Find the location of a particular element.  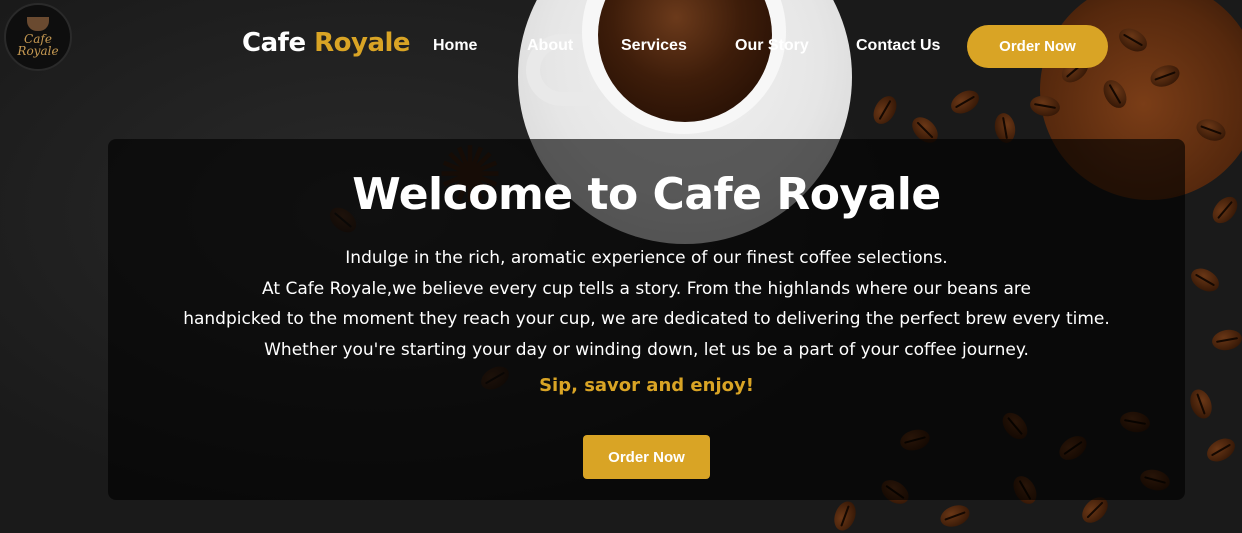

brand-name-part2: Royale is located at coordinates (362, 43).